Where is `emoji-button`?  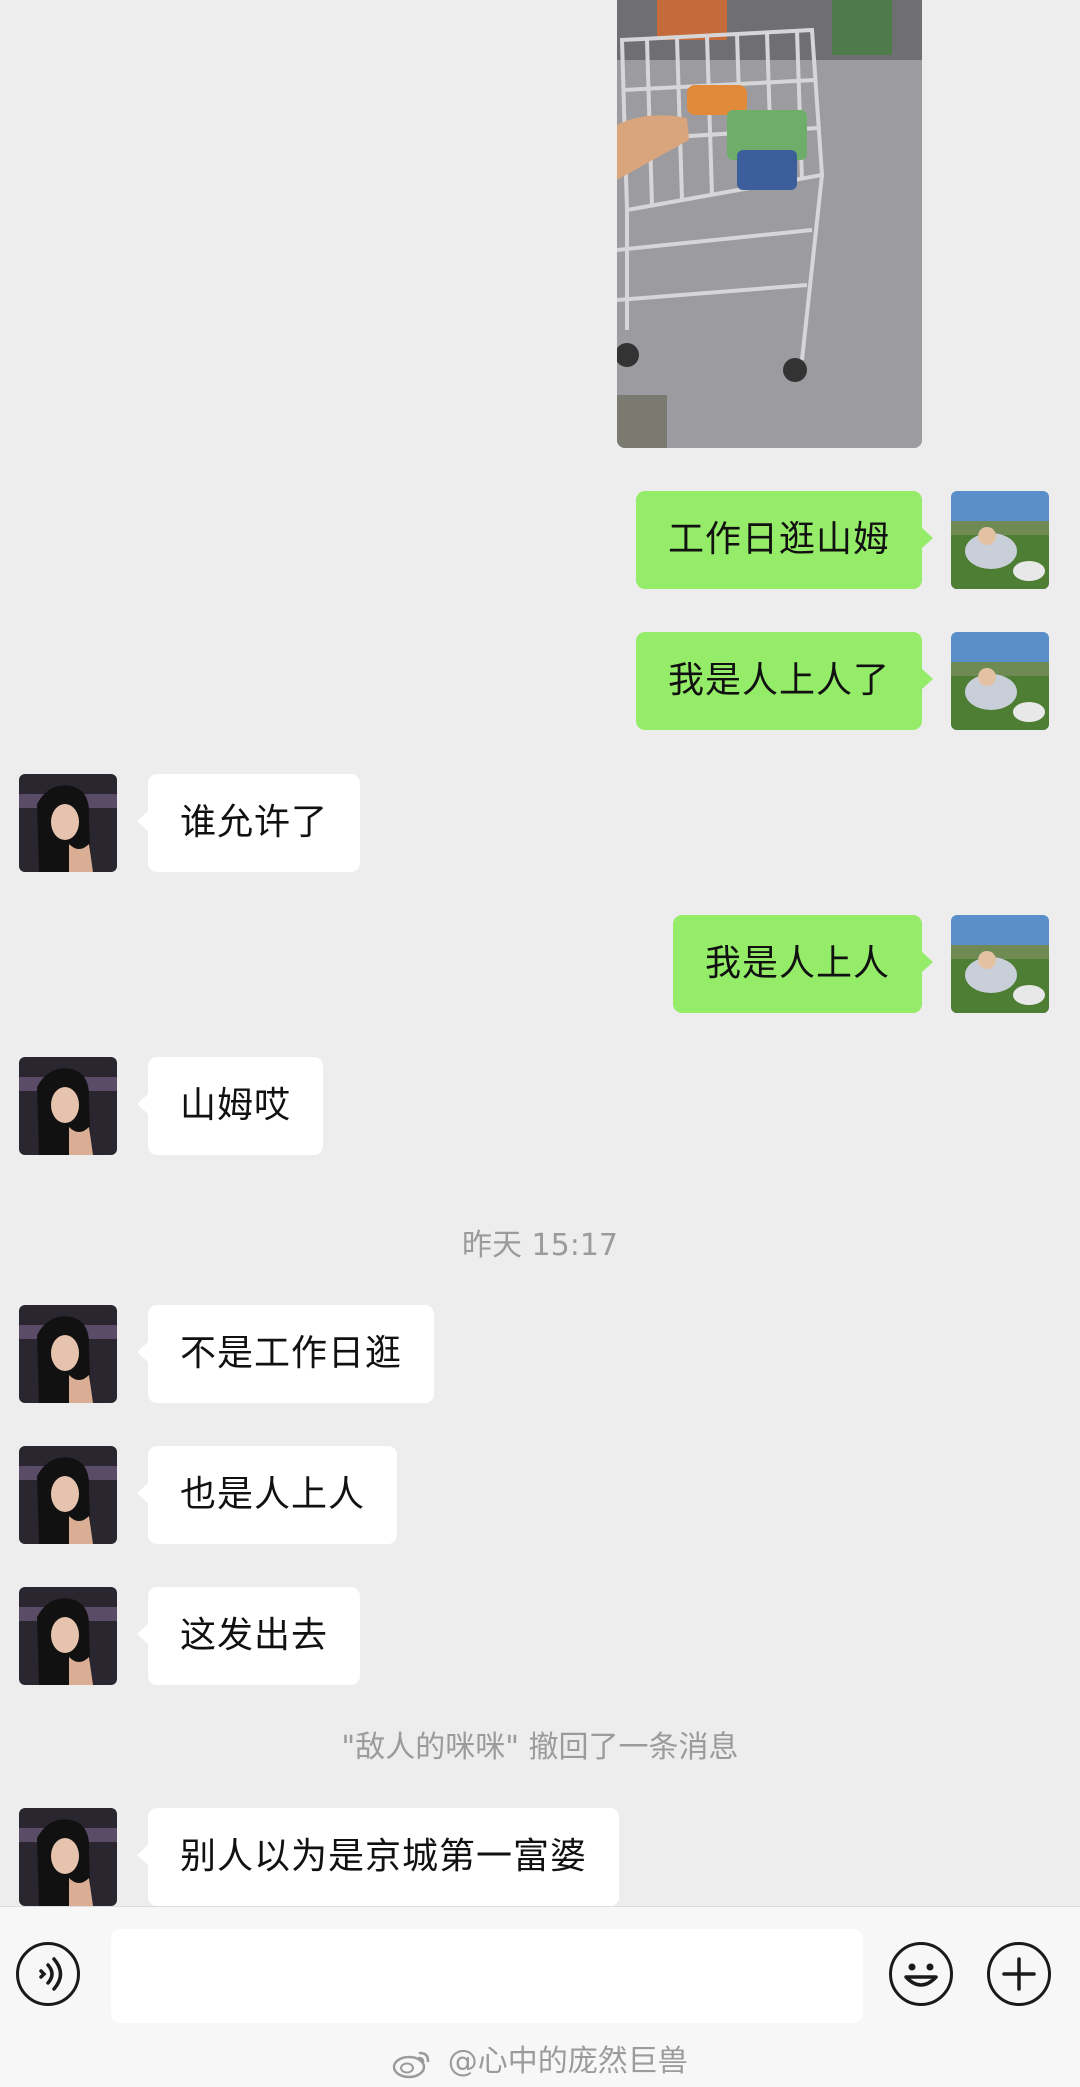 emoji-button is located at coordinates (921, 1974).